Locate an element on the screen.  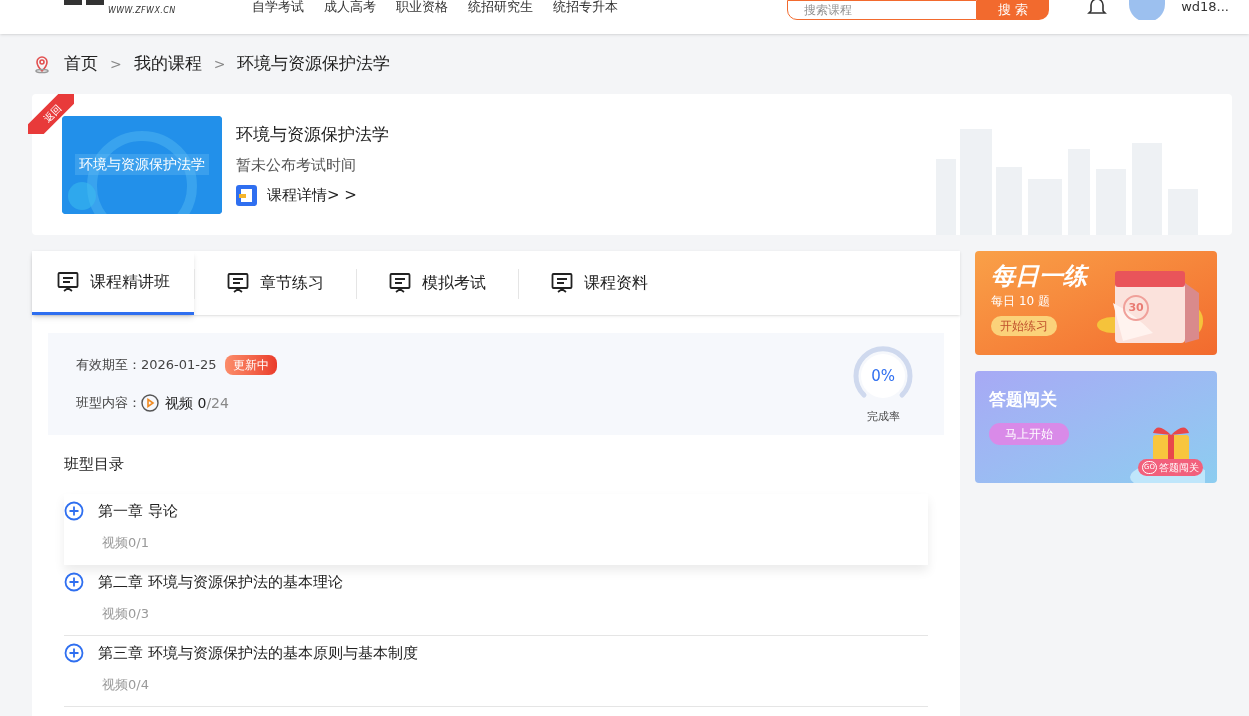
course-tab: 模拟考试 is located at coordinates (437, 283).